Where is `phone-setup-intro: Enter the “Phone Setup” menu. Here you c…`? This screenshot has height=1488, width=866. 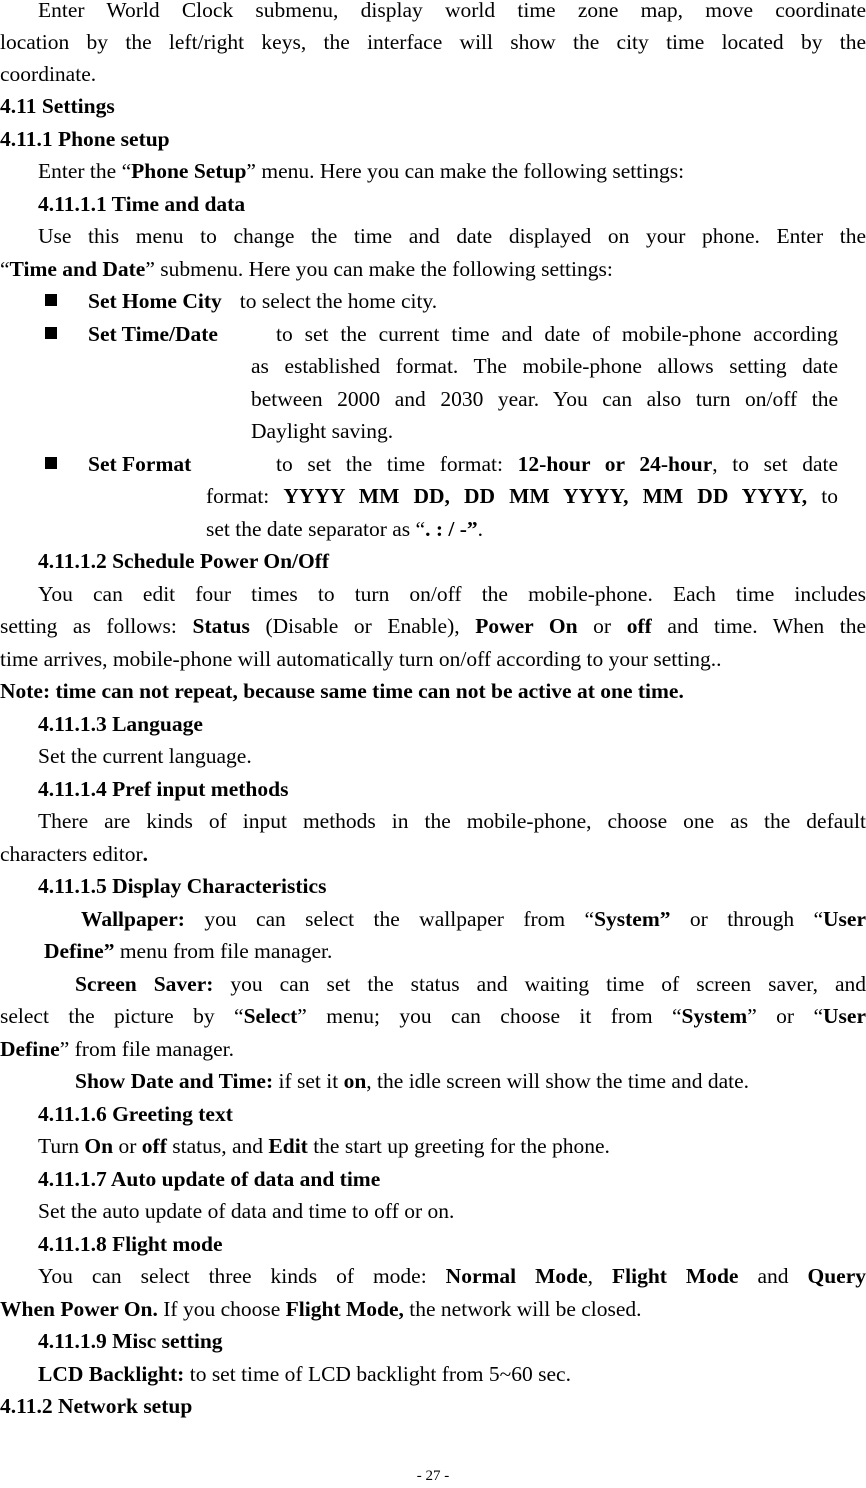
phone-setup-intro: Enter the “Phone Setup” menu. Here you c… is located at coordinates (361, 171).